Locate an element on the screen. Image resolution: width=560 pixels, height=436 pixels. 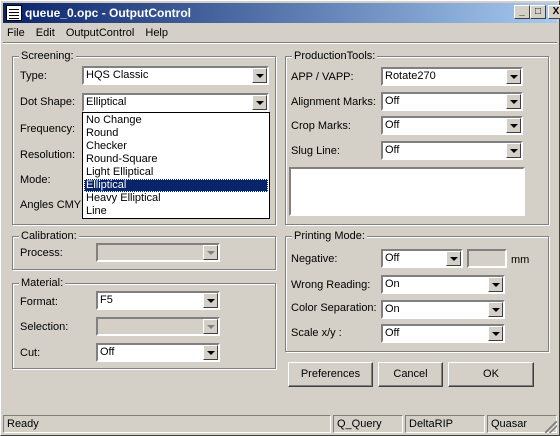
negative-label: Negative: is located at coordinates (314, 259).